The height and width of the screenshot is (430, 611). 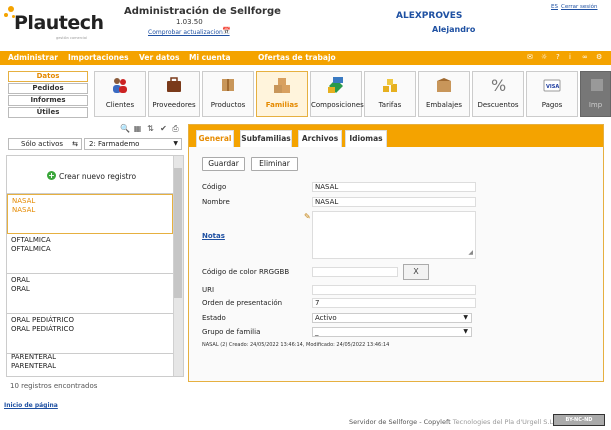 I want to click on credit-card-icon: VISA, so click(x=552, y=85).